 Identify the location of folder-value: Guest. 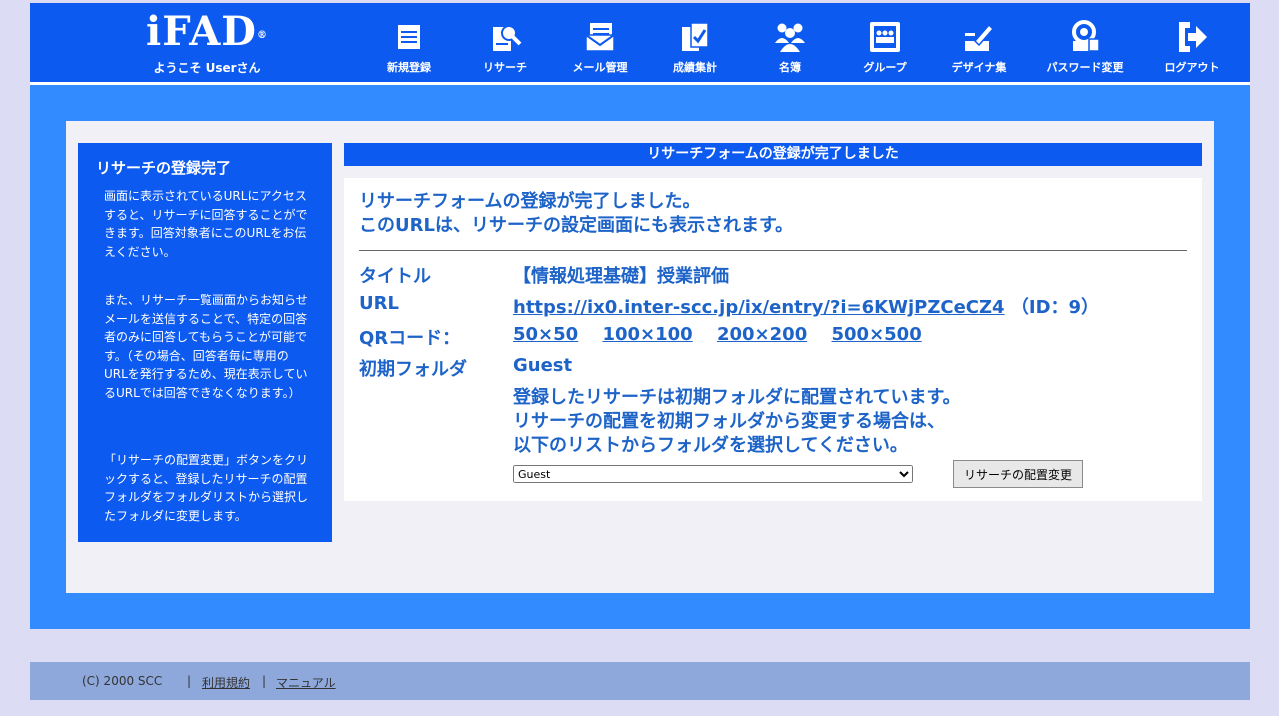
(543, 365).